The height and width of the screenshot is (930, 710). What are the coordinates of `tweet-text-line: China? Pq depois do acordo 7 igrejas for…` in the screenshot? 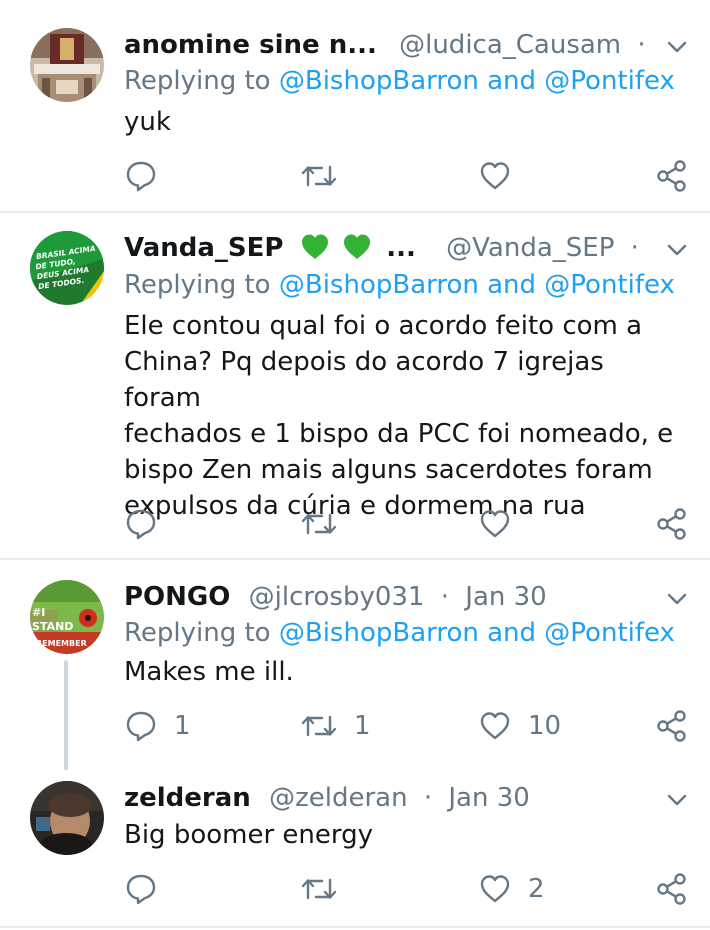 It's located at (364, 380).